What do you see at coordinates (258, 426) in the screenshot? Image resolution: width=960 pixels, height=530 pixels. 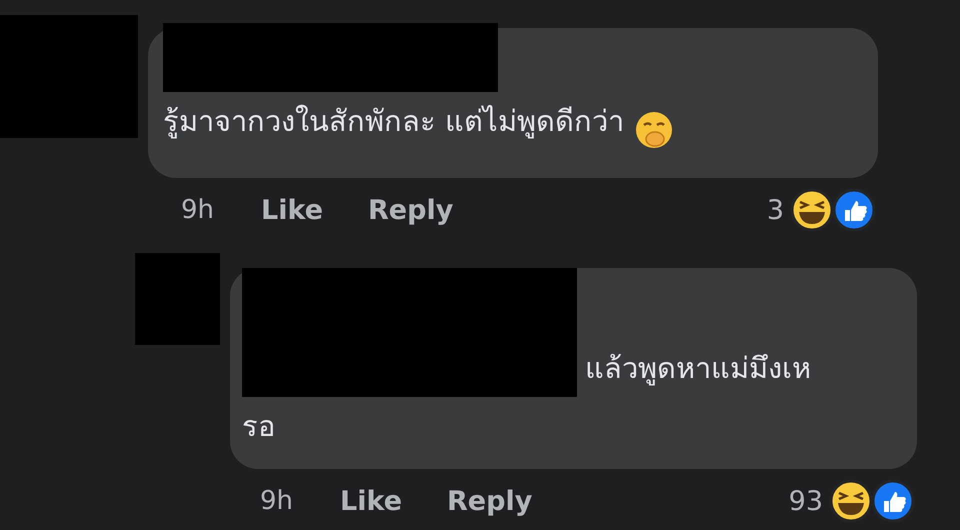 I see `comment-text: รอ` at bounding box center [258, 426].